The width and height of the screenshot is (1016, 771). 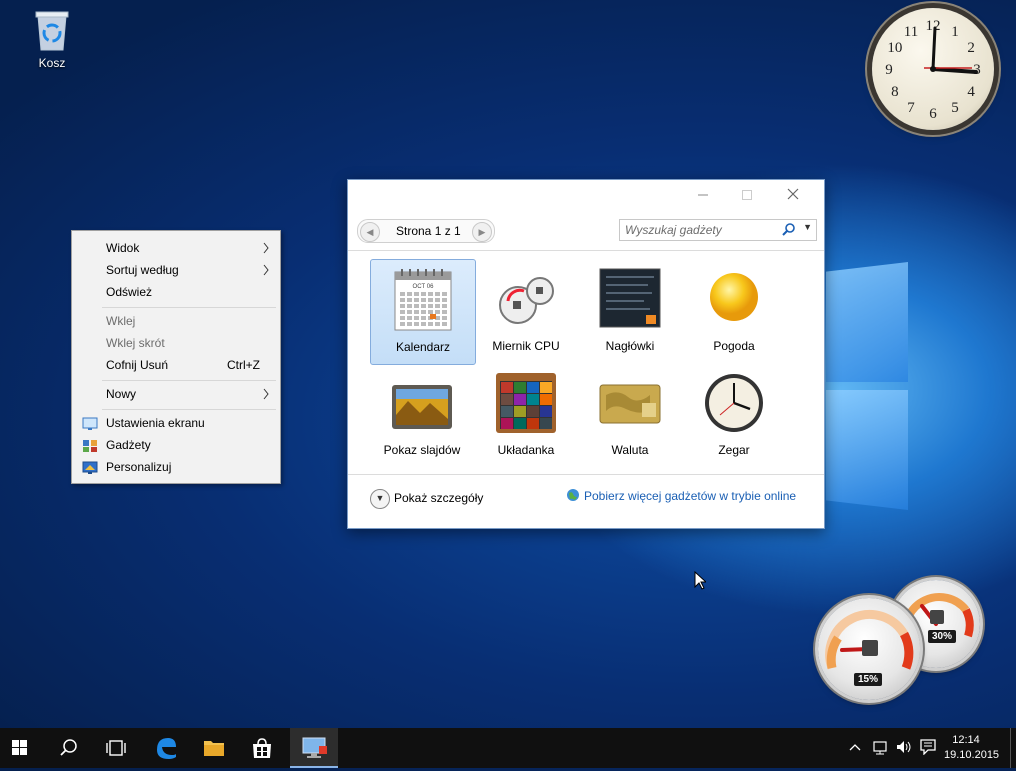 What do you see at coordinates (142, 270) in the screenshot?
I see `menu-item-label: Sortuj według` at bounding box center [142, 270].